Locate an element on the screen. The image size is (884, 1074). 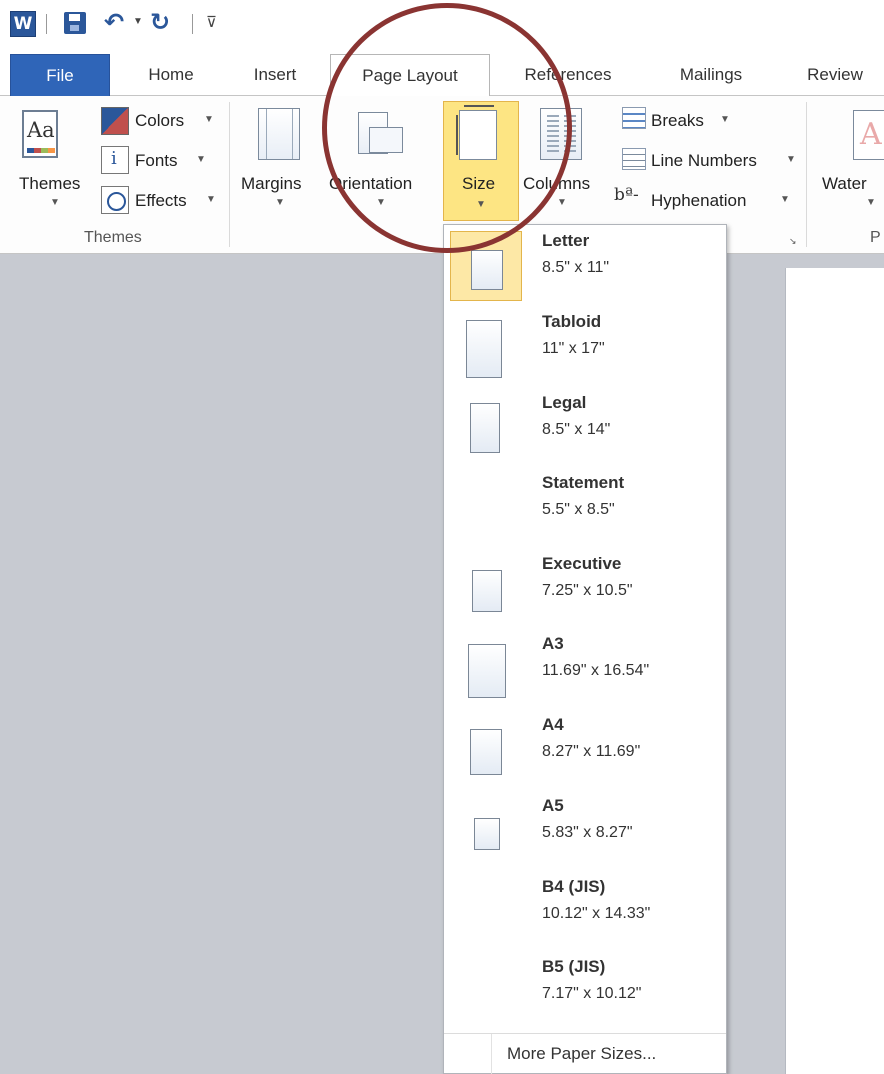
option-dimensions: 8.5" x 11" is located at coordinates (576, 267).